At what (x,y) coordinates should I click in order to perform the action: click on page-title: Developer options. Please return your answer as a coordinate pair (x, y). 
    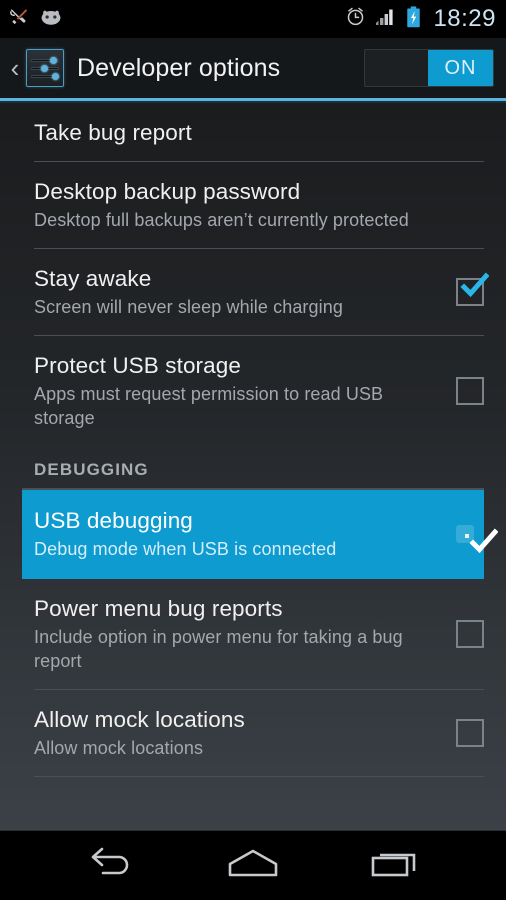
    Looking at the image, I should click on (179, 67).